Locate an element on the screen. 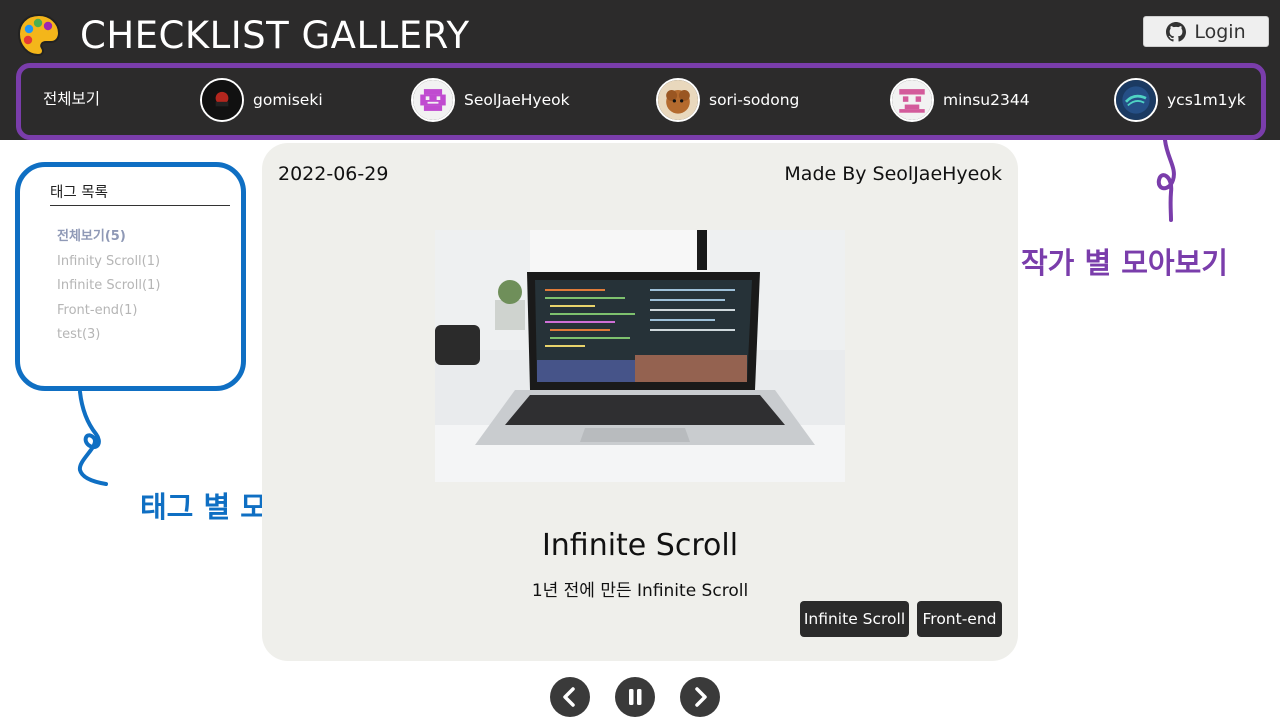 The image size is (1280, 720). pause-icon is located at coordinates (635, 697).